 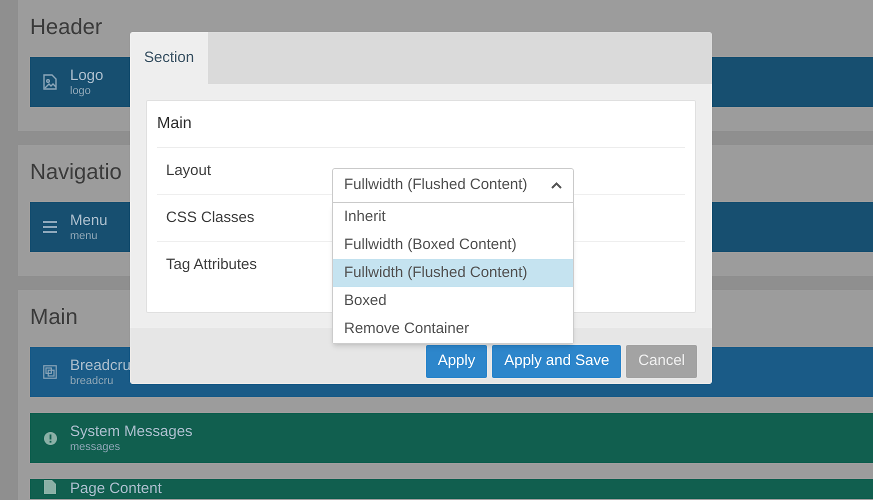 I want to click on field-label: CSS Classes, so click(x=211, y=218).